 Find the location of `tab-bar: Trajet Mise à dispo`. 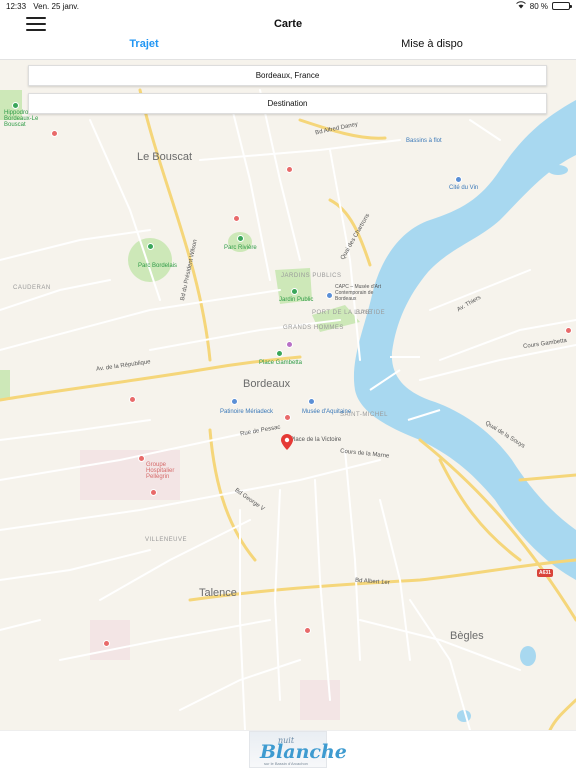

tab-bar: Trajet Mise à dispo is located at coordinates (288, 48).